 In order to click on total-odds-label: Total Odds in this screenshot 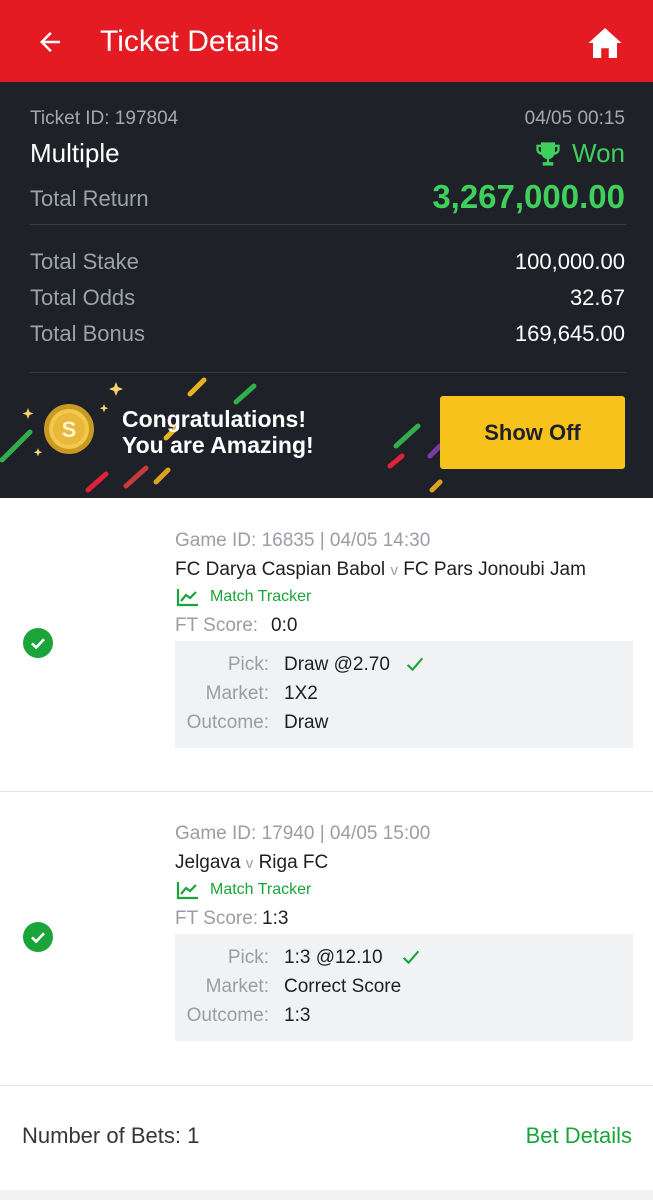, I will do `click(83, 297)`.